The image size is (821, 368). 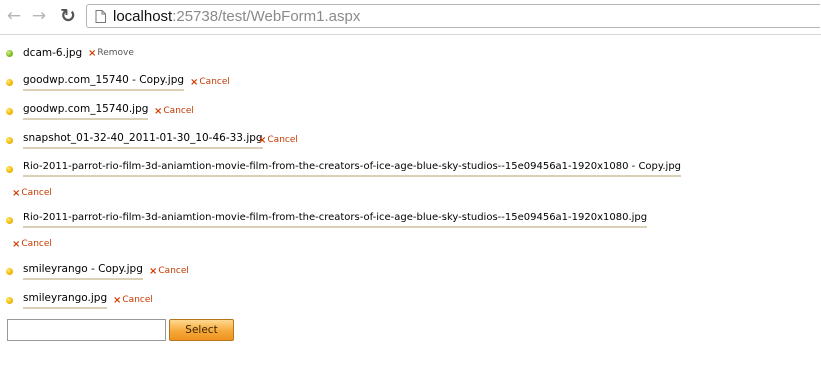 I want to click on file-item: smileyrango.jpg × Cancel, so click(x=410, y=300).